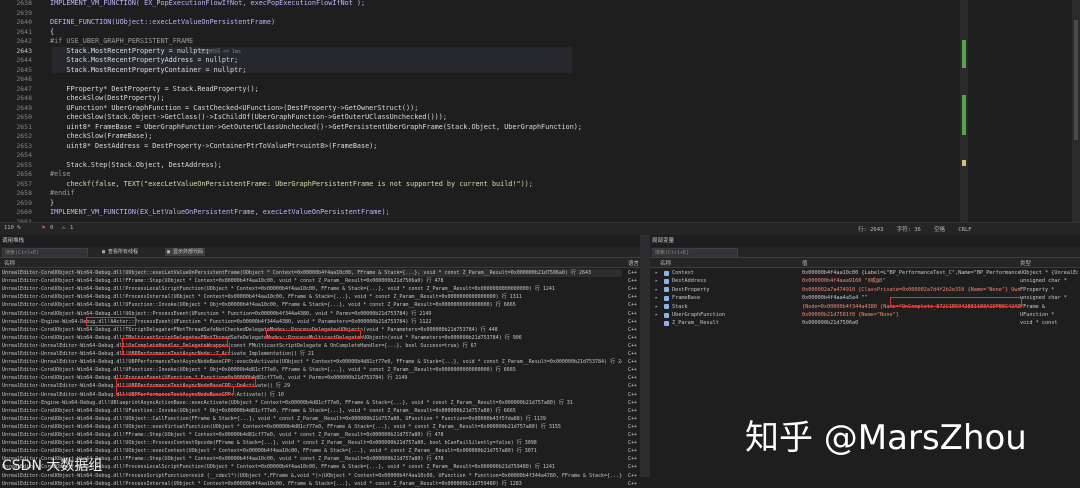 This screenshot has height=488, width=1080. I want to click on line-number: 2659, so click(19, 204).